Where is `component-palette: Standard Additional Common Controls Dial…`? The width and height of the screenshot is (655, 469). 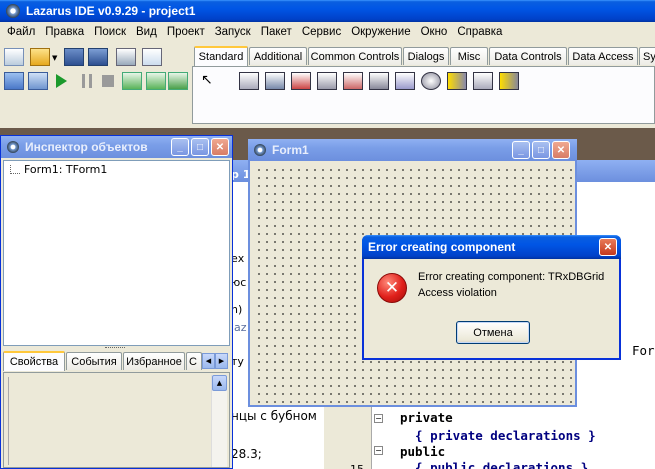 component-palette: Standard Additional Common Controls Dial… is located at coordinates (423, 85).